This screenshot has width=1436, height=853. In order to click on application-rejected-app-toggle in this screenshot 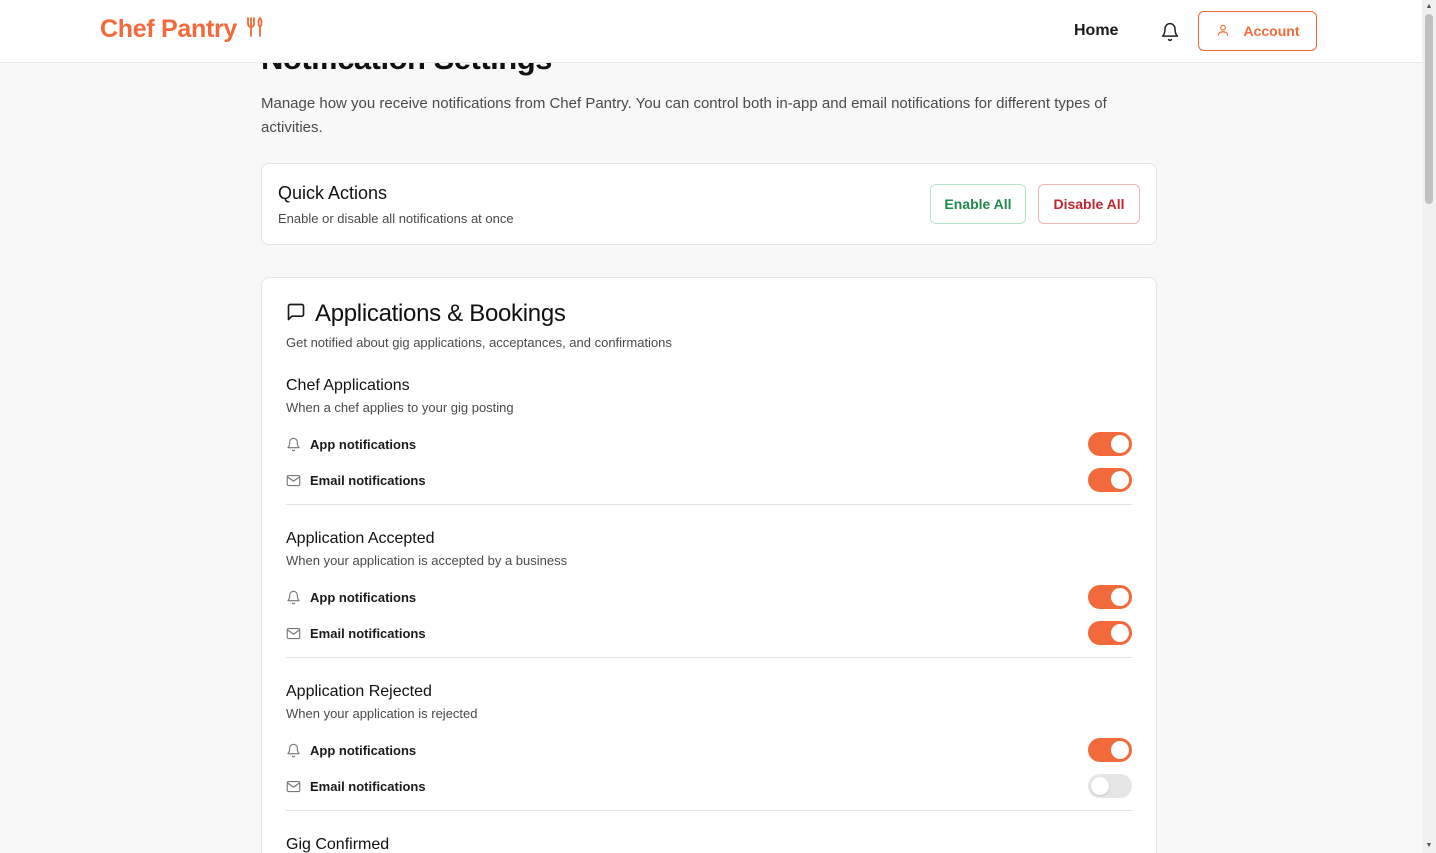, I will do `click(1110, 750)`.